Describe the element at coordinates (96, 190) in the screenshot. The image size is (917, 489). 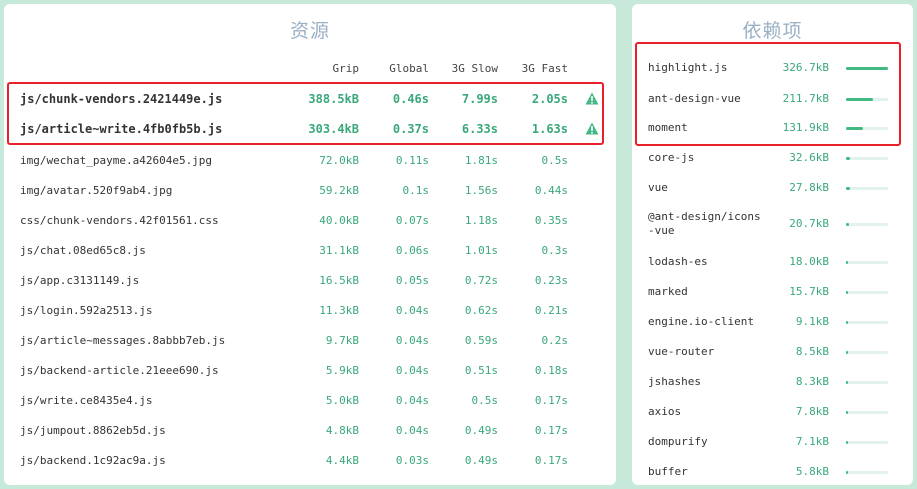
I see `resource-name: img/avatar.520f9ab4.jpg` at that location.